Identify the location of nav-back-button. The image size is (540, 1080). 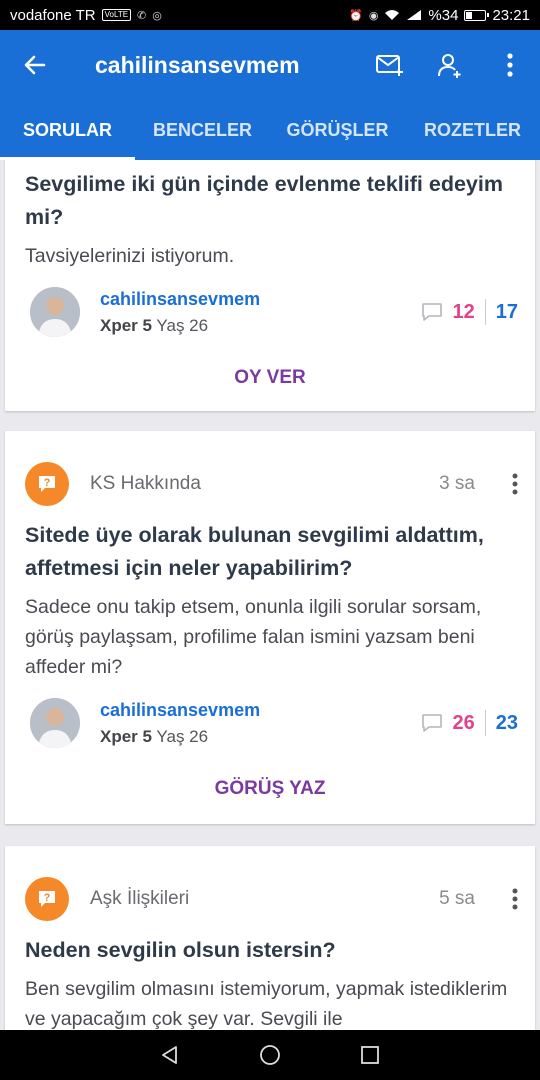
(170, 1055).